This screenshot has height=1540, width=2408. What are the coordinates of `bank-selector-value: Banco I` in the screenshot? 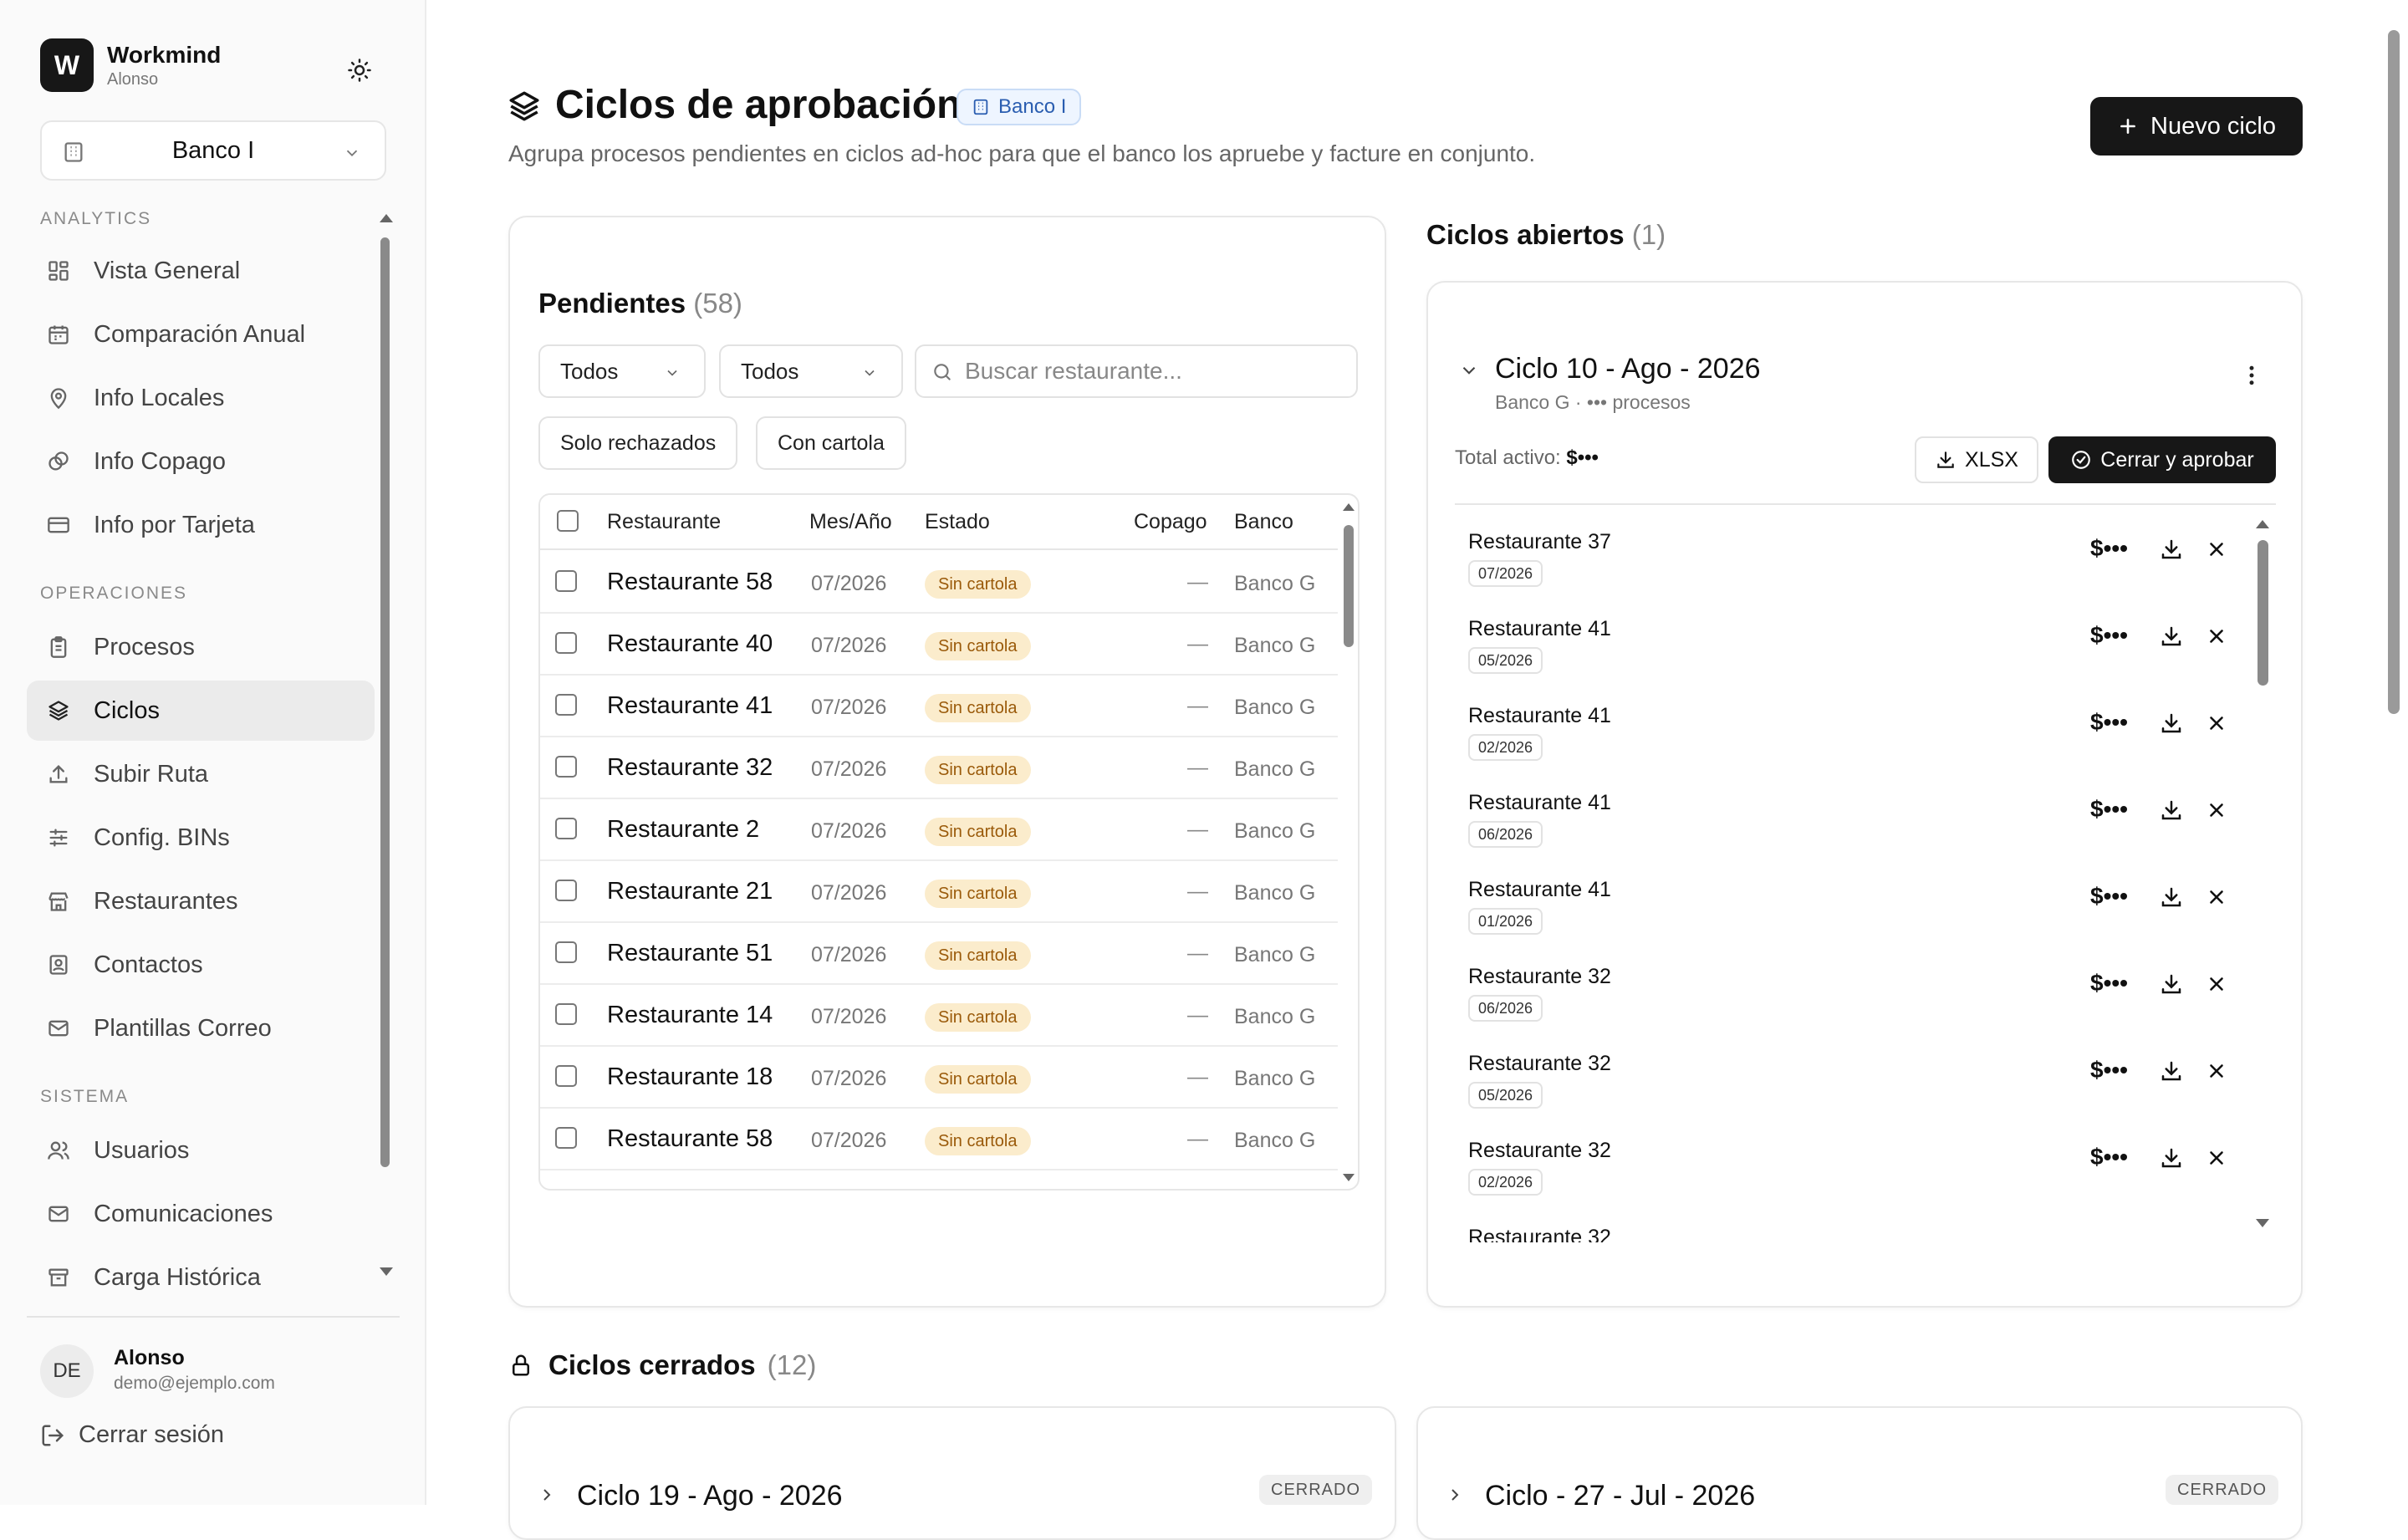 It's located at (213, 150).